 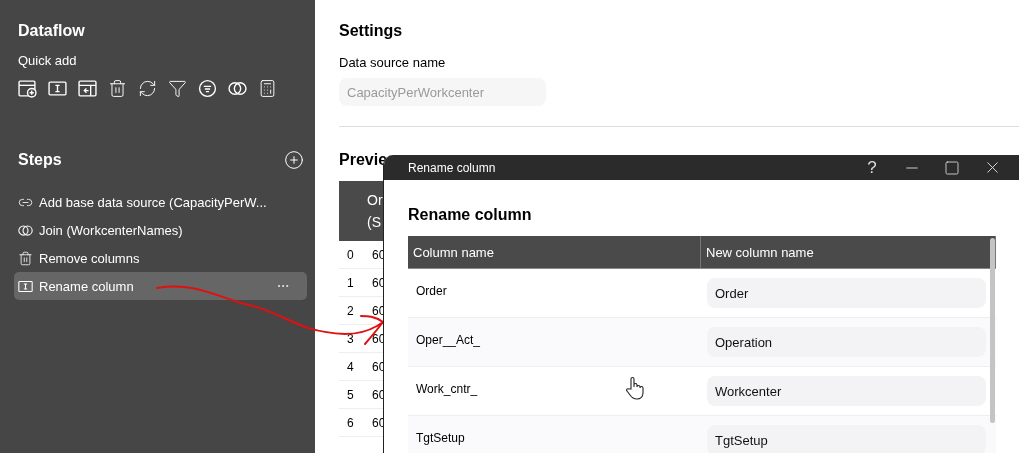 I want to click on add-table-icon, so click(x=27, y=88).